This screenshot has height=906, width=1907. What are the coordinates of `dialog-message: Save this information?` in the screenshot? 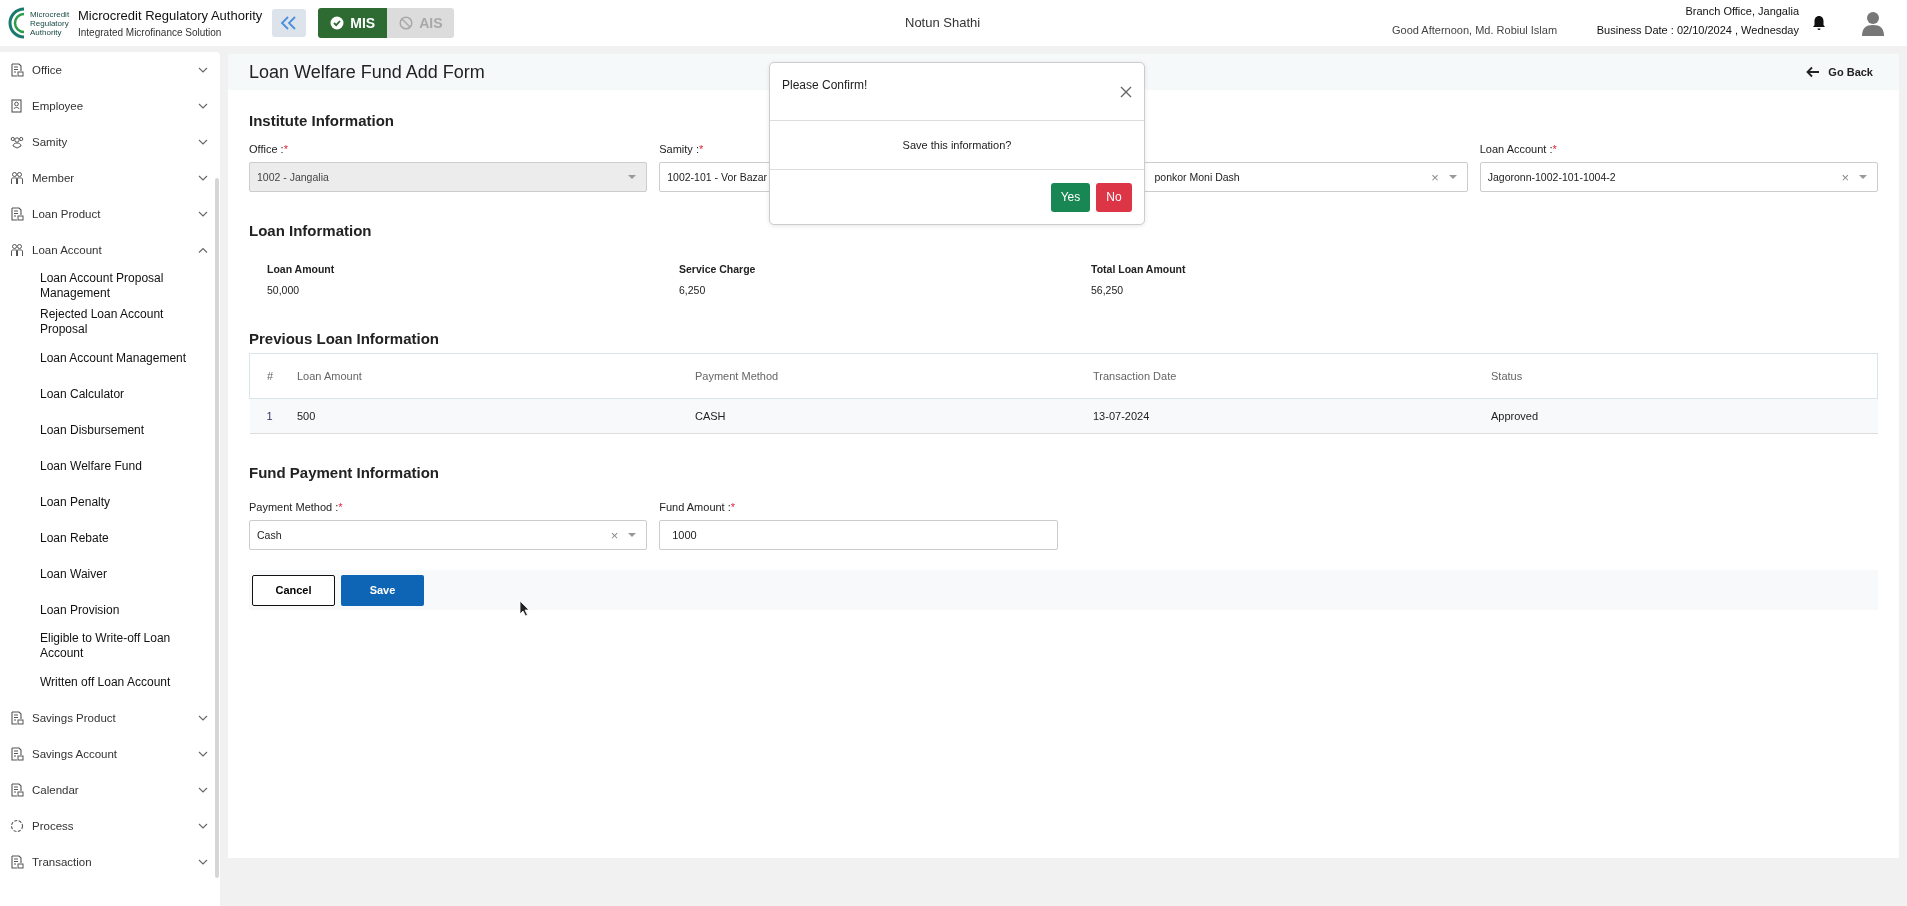 It's located at (957, 145).